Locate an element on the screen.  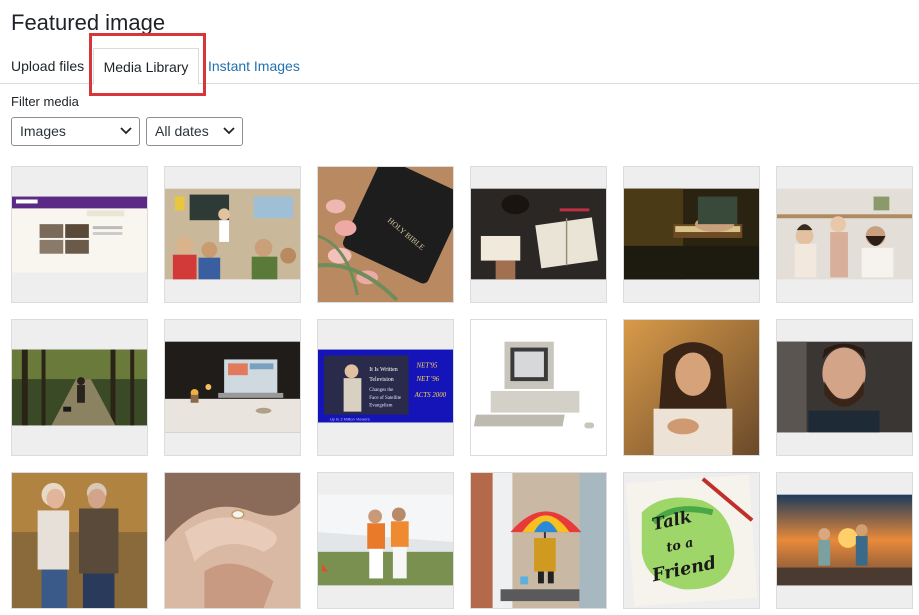
media-item-bearded-man-portrait is located at coordinates (844, 387).